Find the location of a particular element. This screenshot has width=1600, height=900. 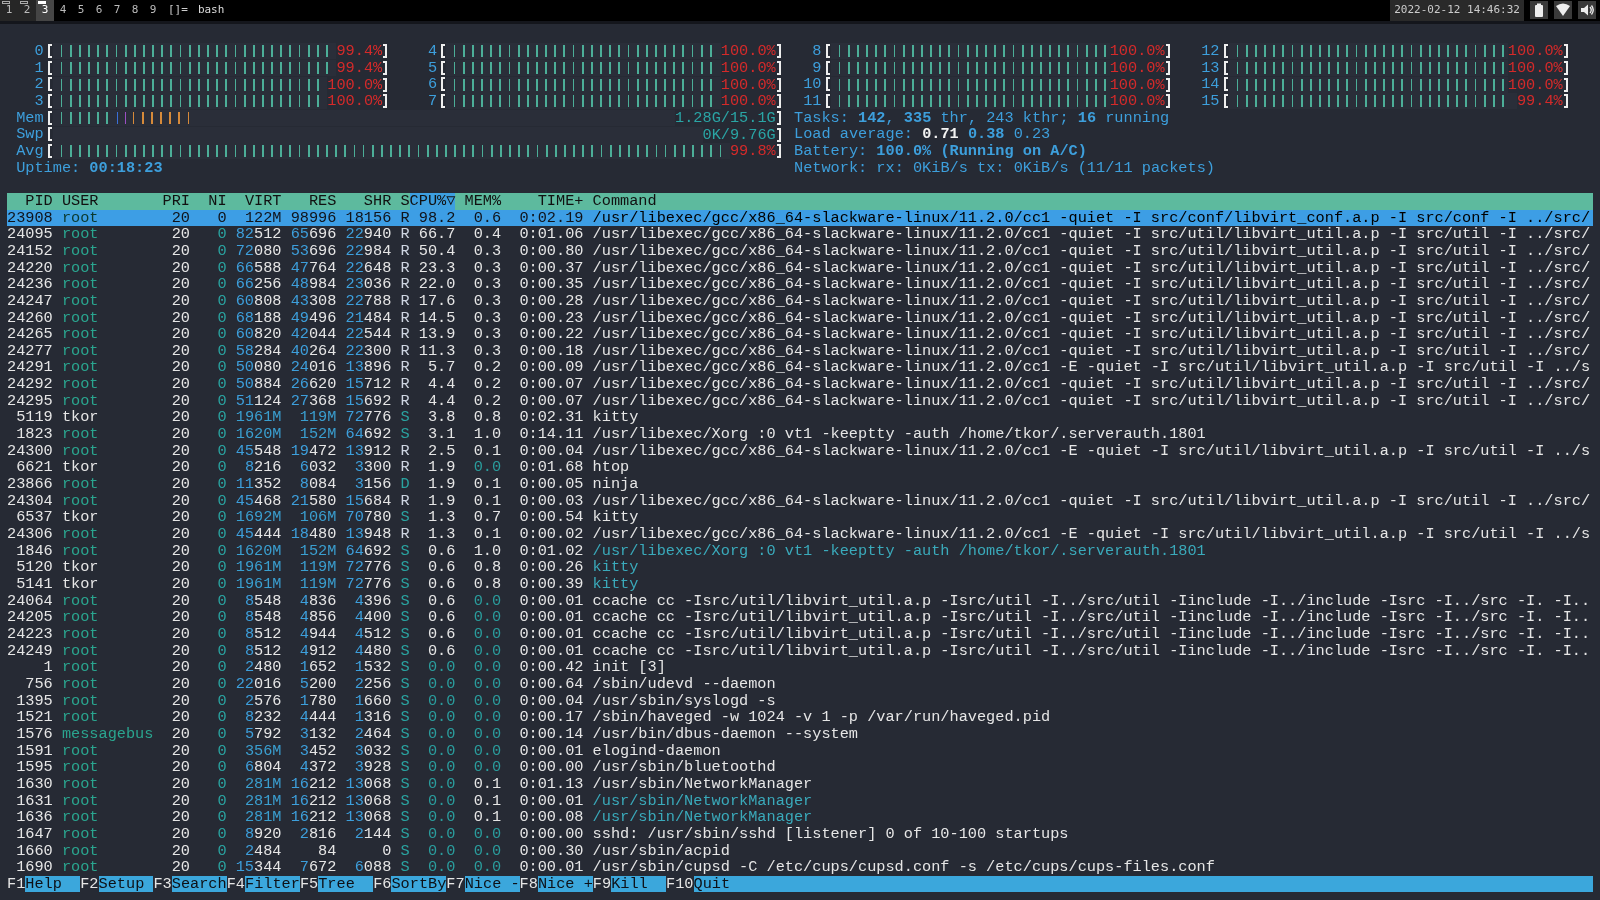

process-row: 5141 tkor 20 0 1961M 119M 72776 S 0.6 0.8 0:00.39 kitty is located at coordinates (800, 584).